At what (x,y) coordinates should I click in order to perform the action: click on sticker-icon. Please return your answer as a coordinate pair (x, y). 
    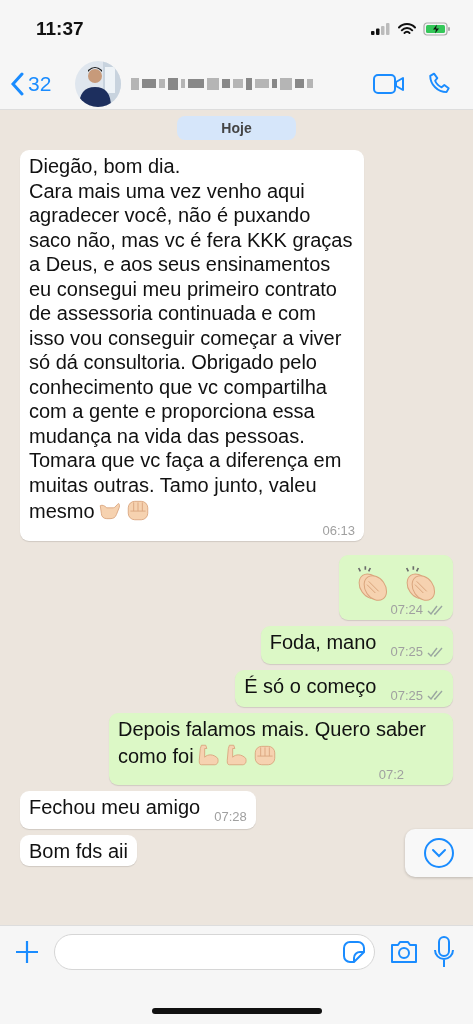
    Looking at the image, I should click on (354, 952).